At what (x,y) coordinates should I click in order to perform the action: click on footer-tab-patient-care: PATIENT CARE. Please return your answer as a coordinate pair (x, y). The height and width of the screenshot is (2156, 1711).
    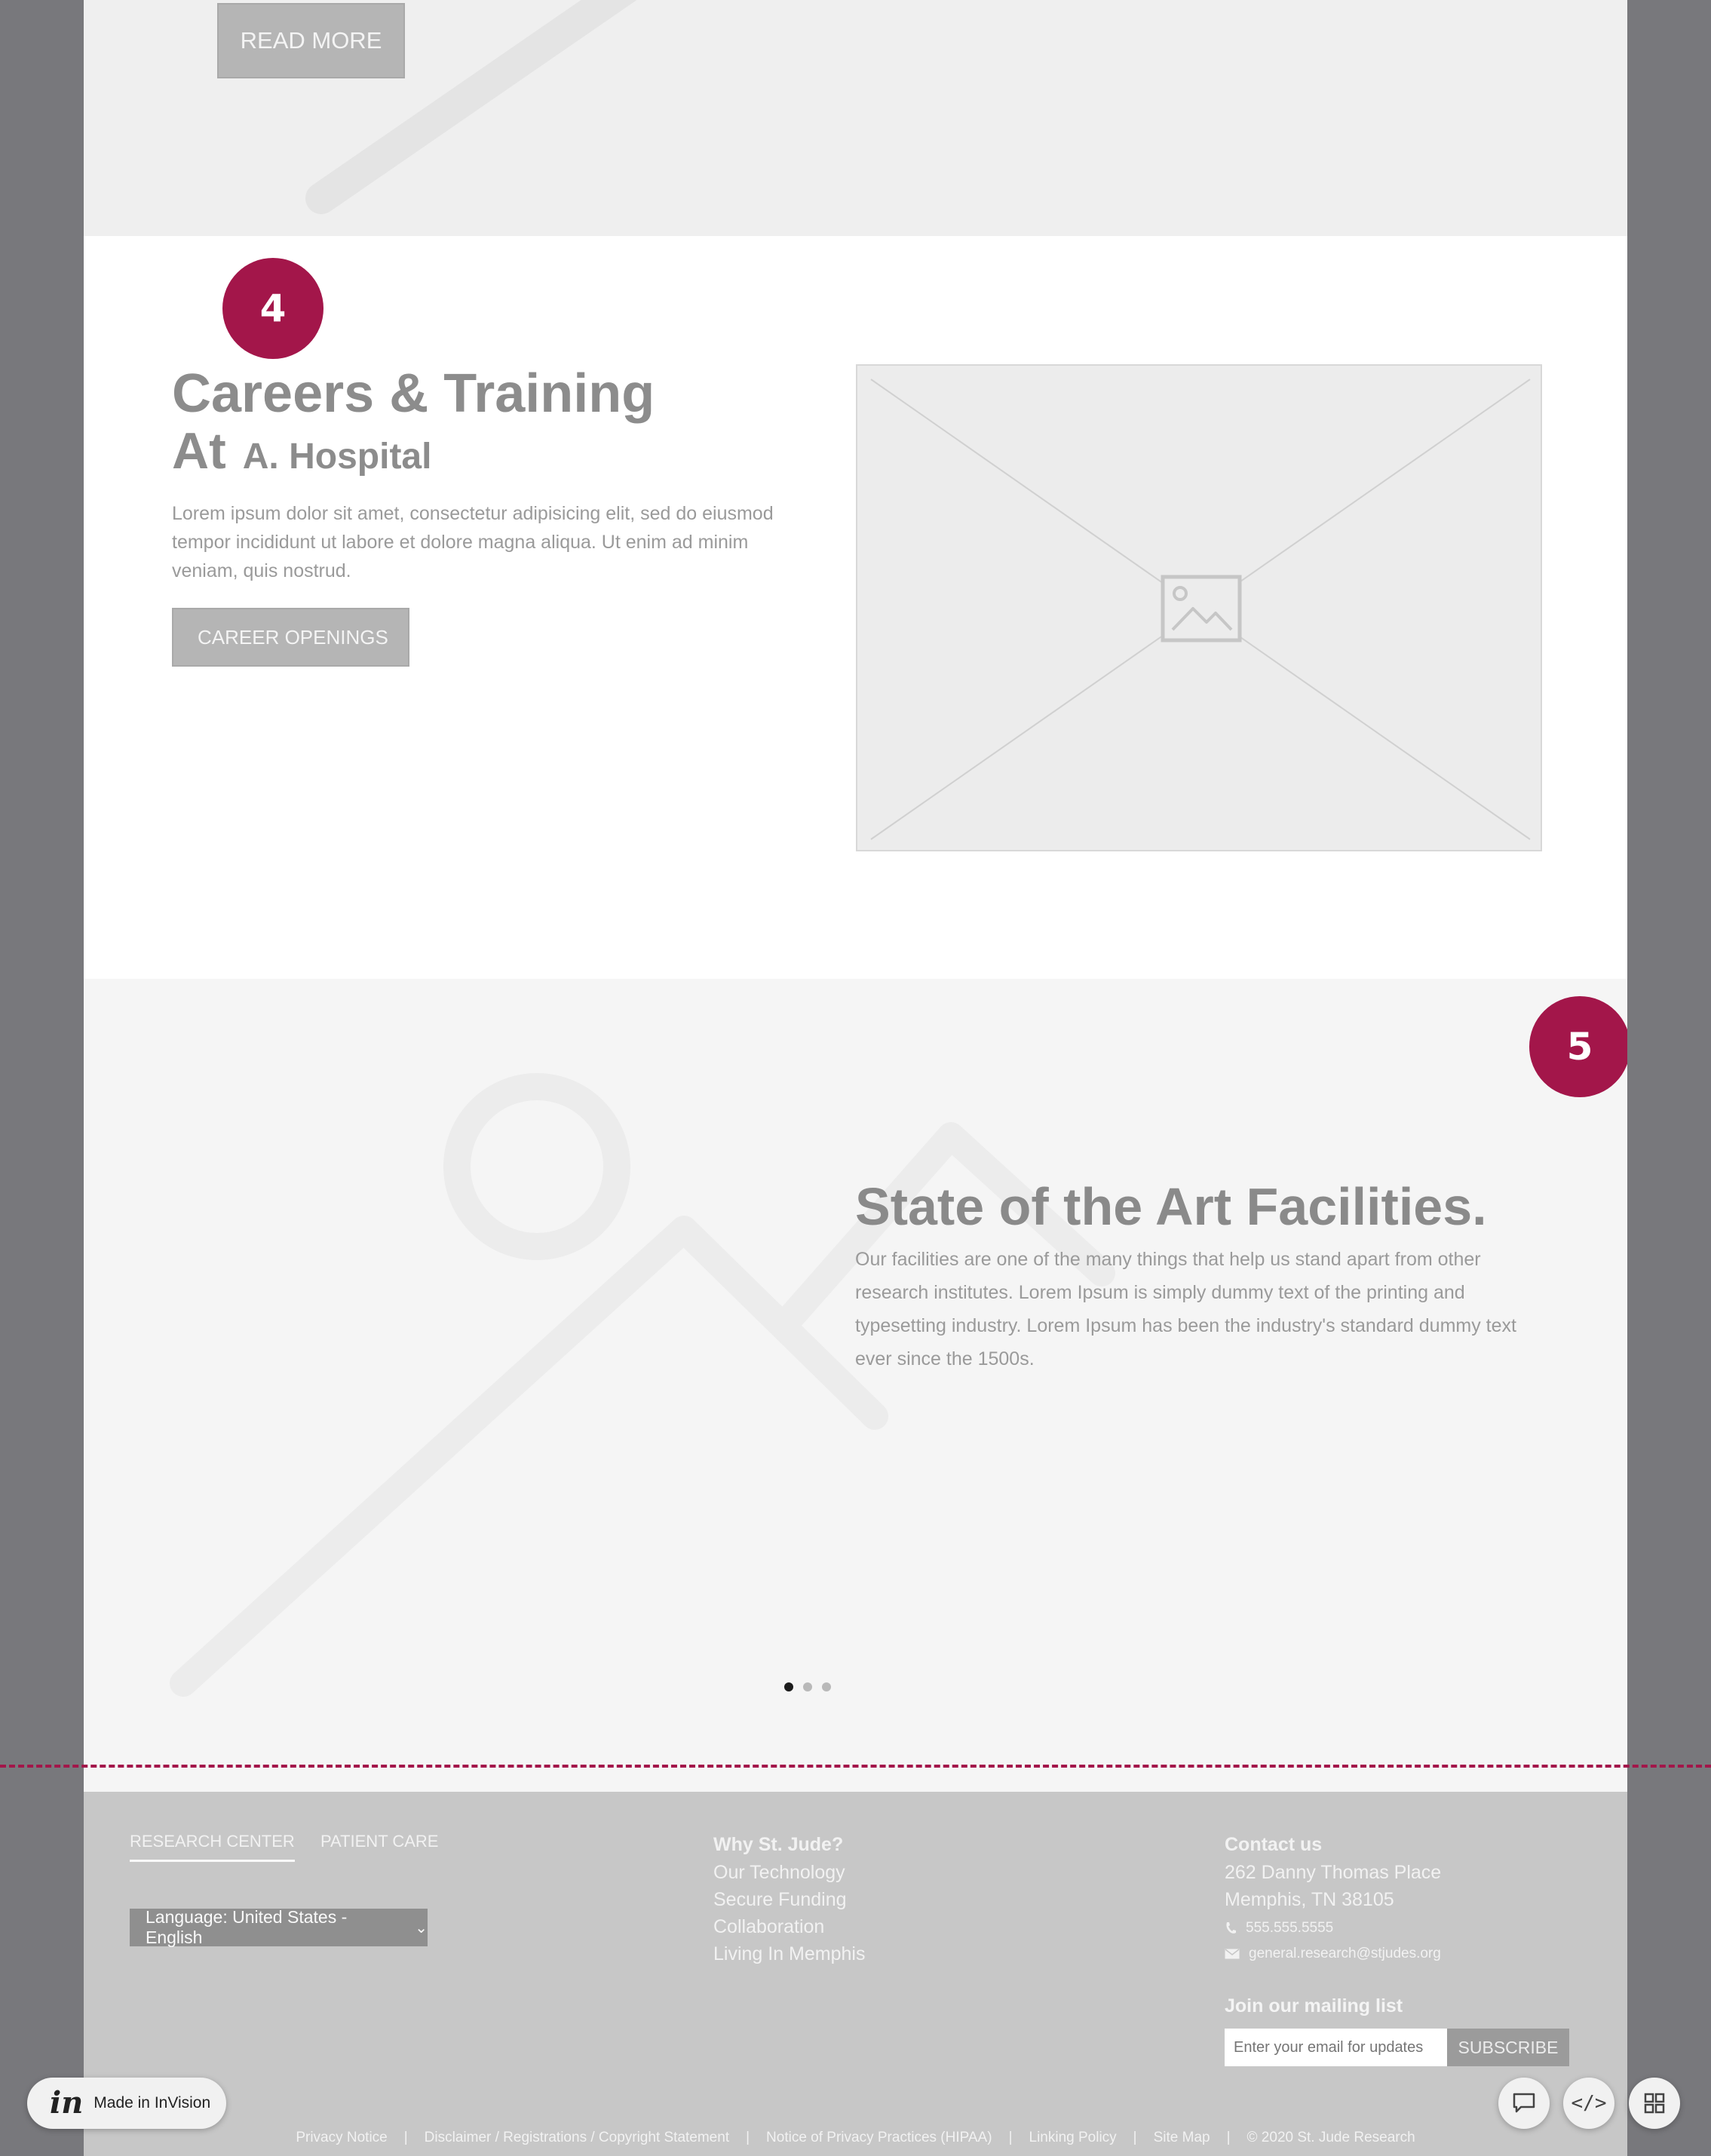
    Looking at the image, I should click on (379, 1842).